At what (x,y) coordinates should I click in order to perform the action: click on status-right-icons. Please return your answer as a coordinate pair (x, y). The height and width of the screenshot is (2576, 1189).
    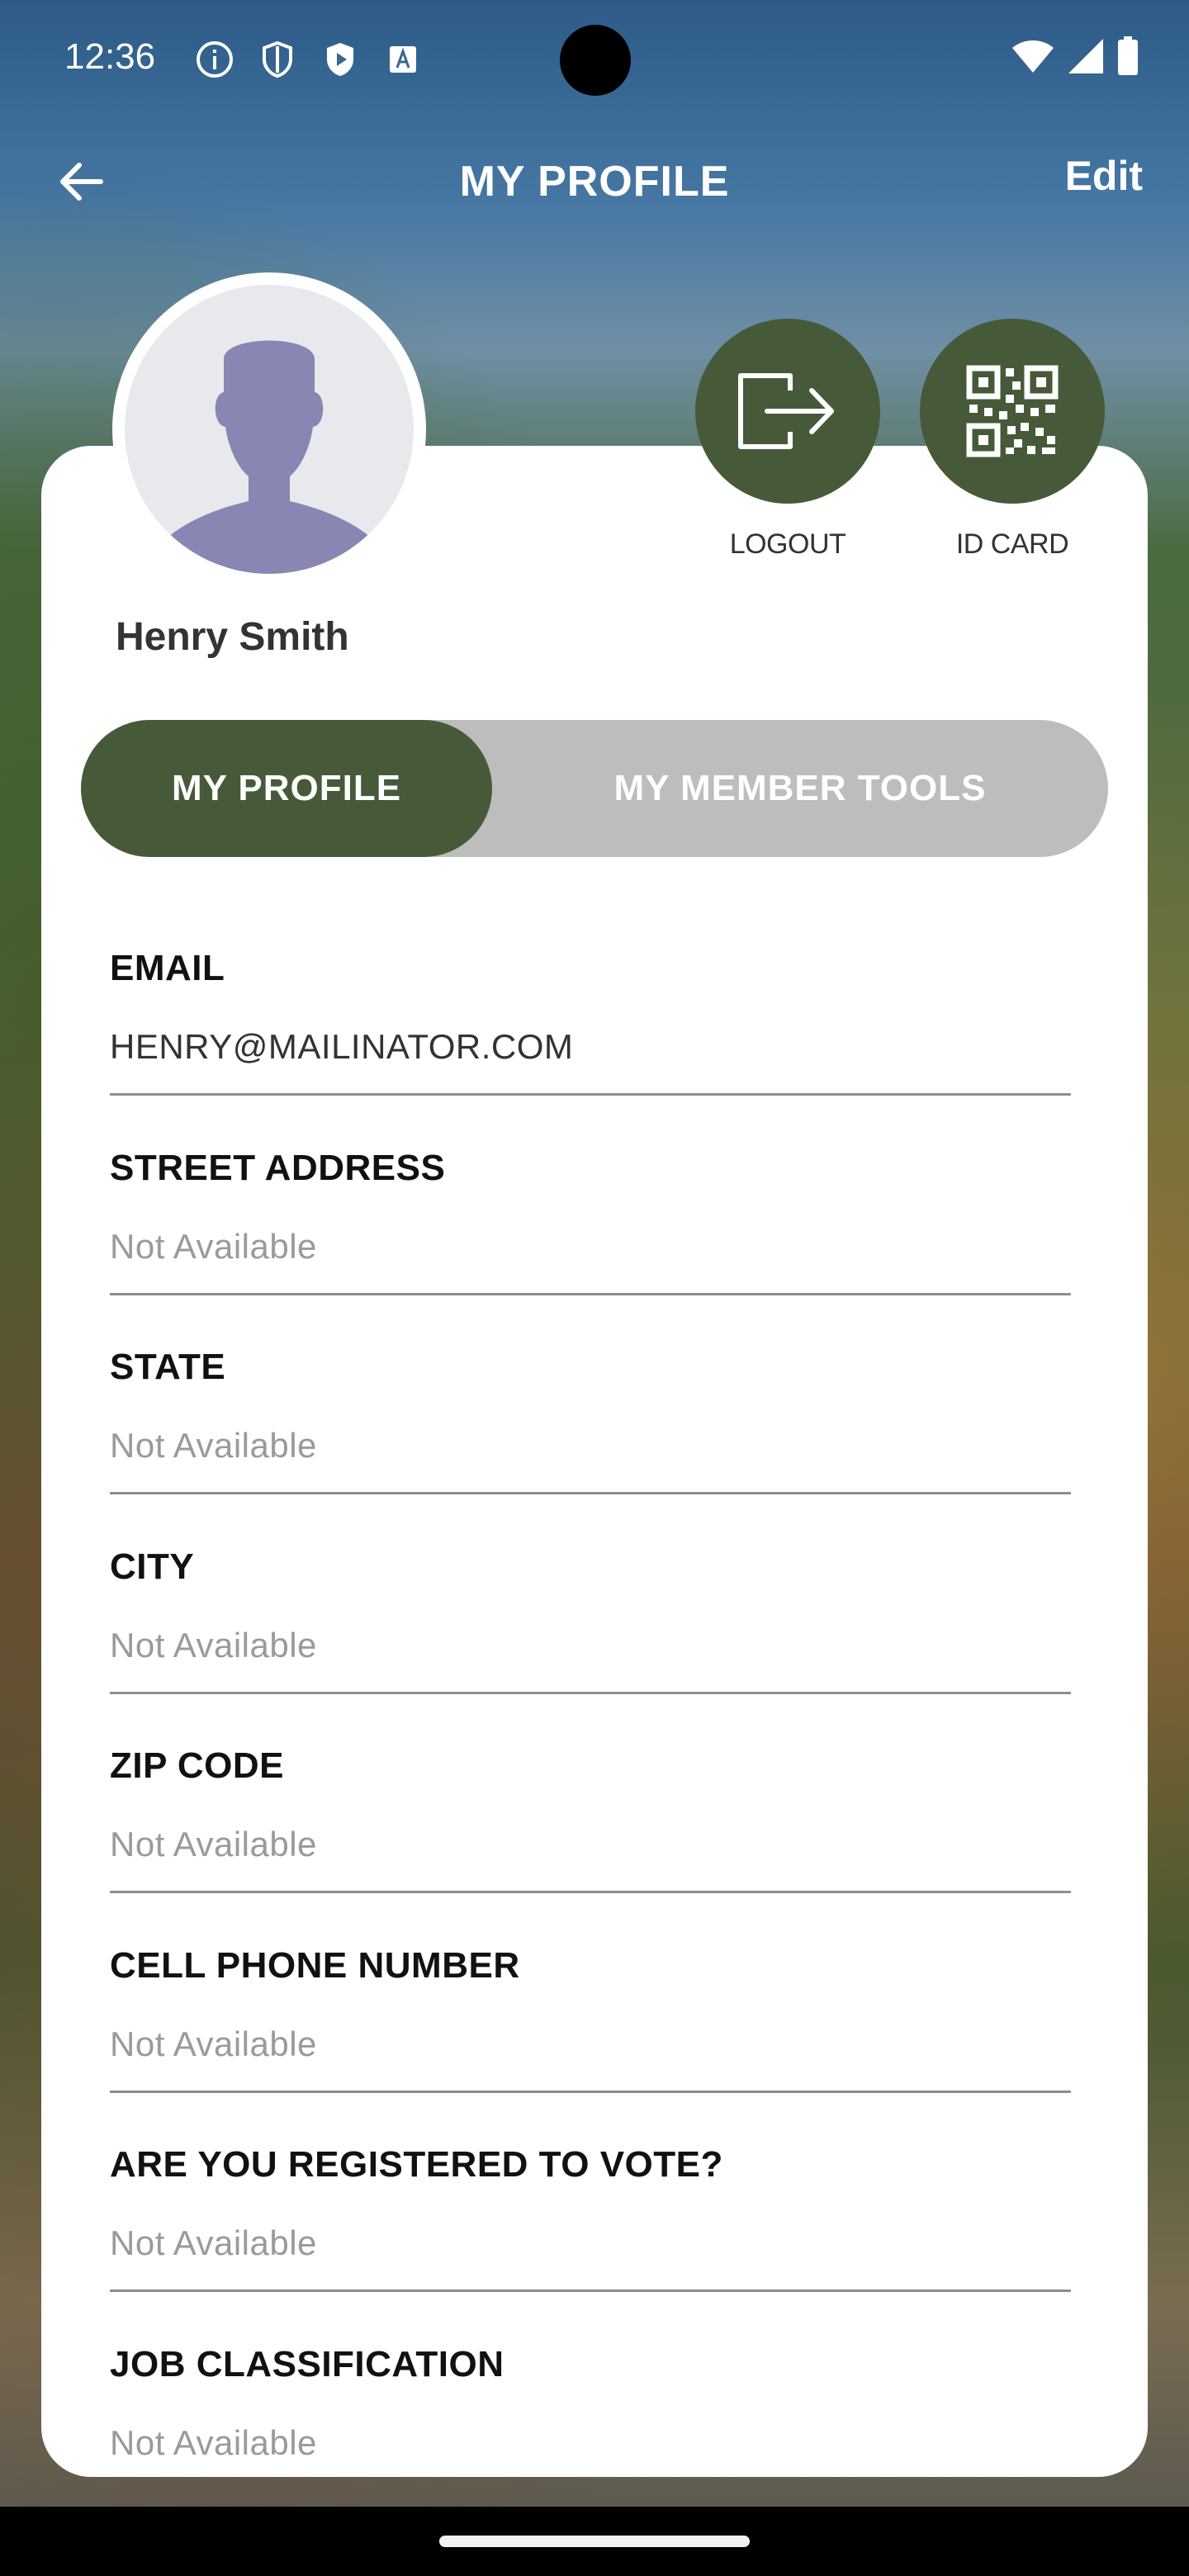
    Looking at the image, I should click on (1075, 58).